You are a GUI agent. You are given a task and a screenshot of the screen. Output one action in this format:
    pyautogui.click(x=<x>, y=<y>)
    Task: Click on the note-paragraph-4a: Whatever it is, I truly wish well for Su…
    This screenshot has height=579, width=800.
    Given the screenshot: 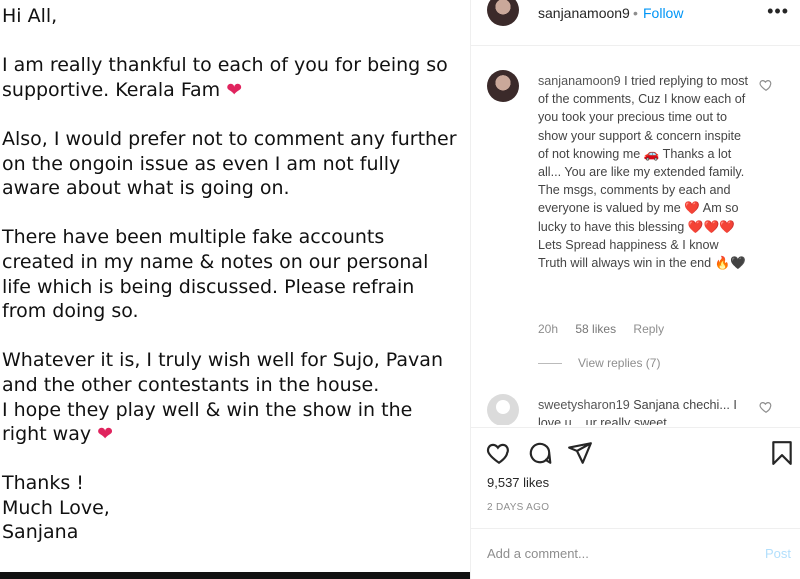 What is the action you would take?
    pyautogui.click(x=222, y=372)
    